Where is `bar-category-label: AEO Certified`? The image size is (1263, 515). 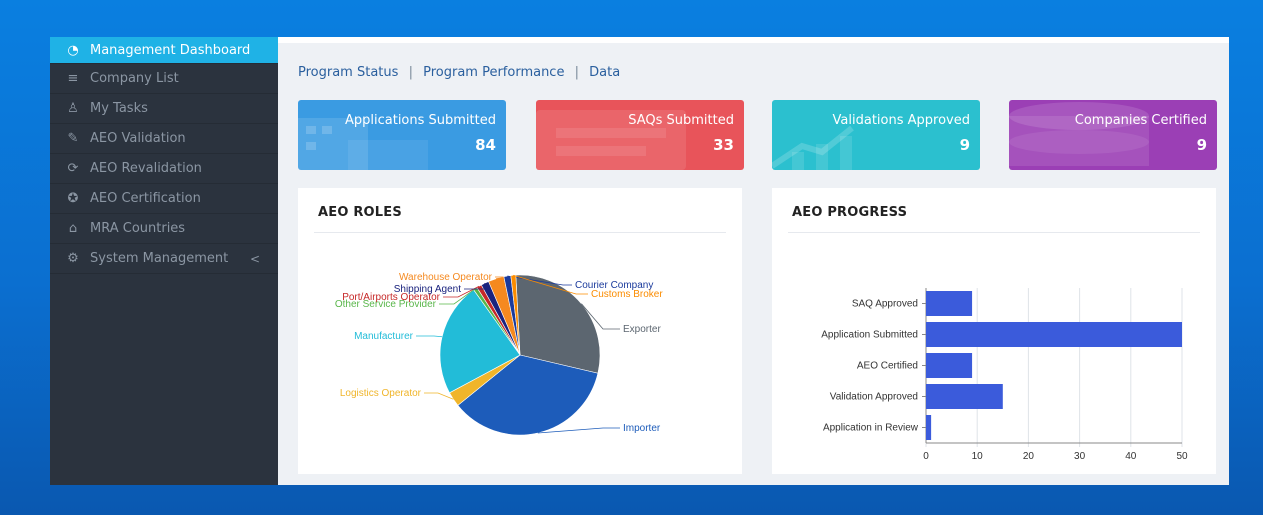 bar-category-label: AEO Certified is located at coordinates (887, 366).